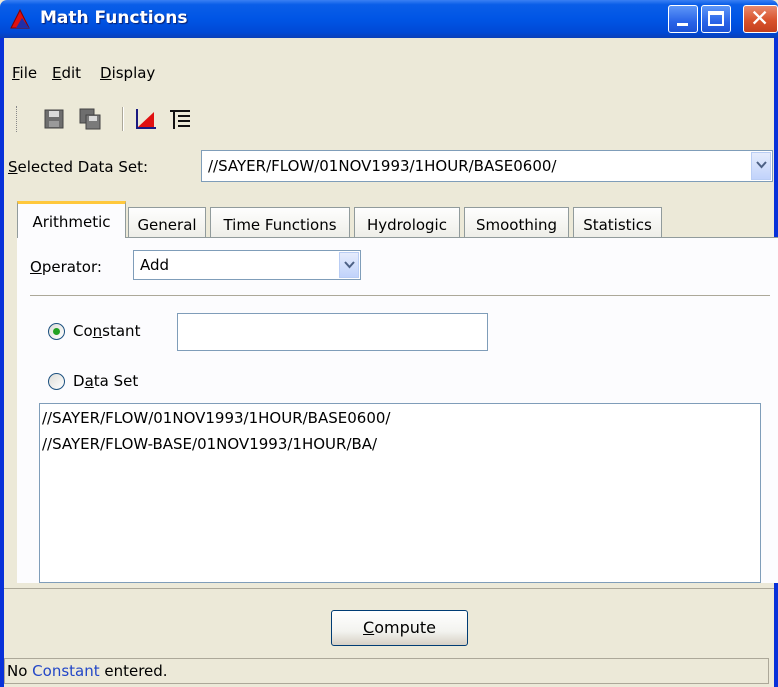 Image resolution: width=778 pixels, height=687 pixels. What do you see at coordinates (90, 119) in the screenshot?
I see `save-all-icon` at bounding box center [90, 119].